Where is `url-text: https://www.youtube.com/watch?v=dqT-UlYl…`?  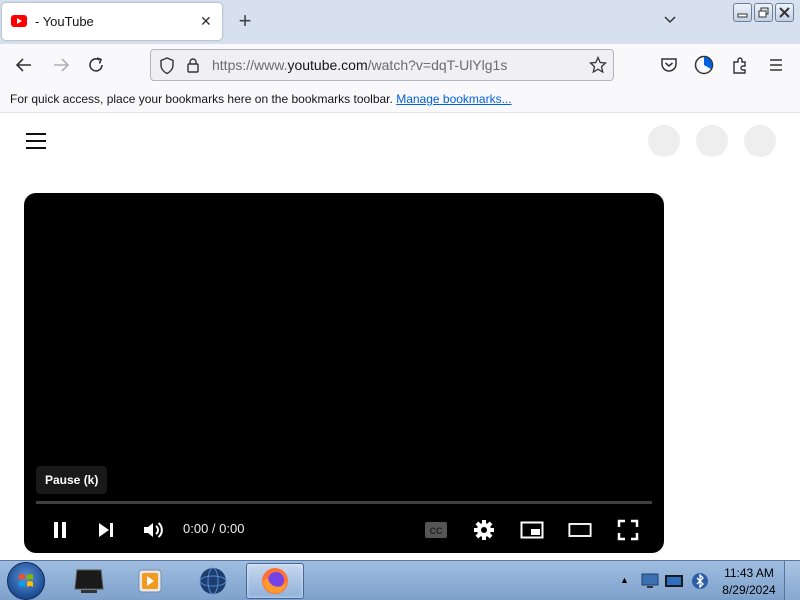 url-text: https://www.youtube.com/watch?v=dqT-UlYl… is located at coordinates (359, 65).